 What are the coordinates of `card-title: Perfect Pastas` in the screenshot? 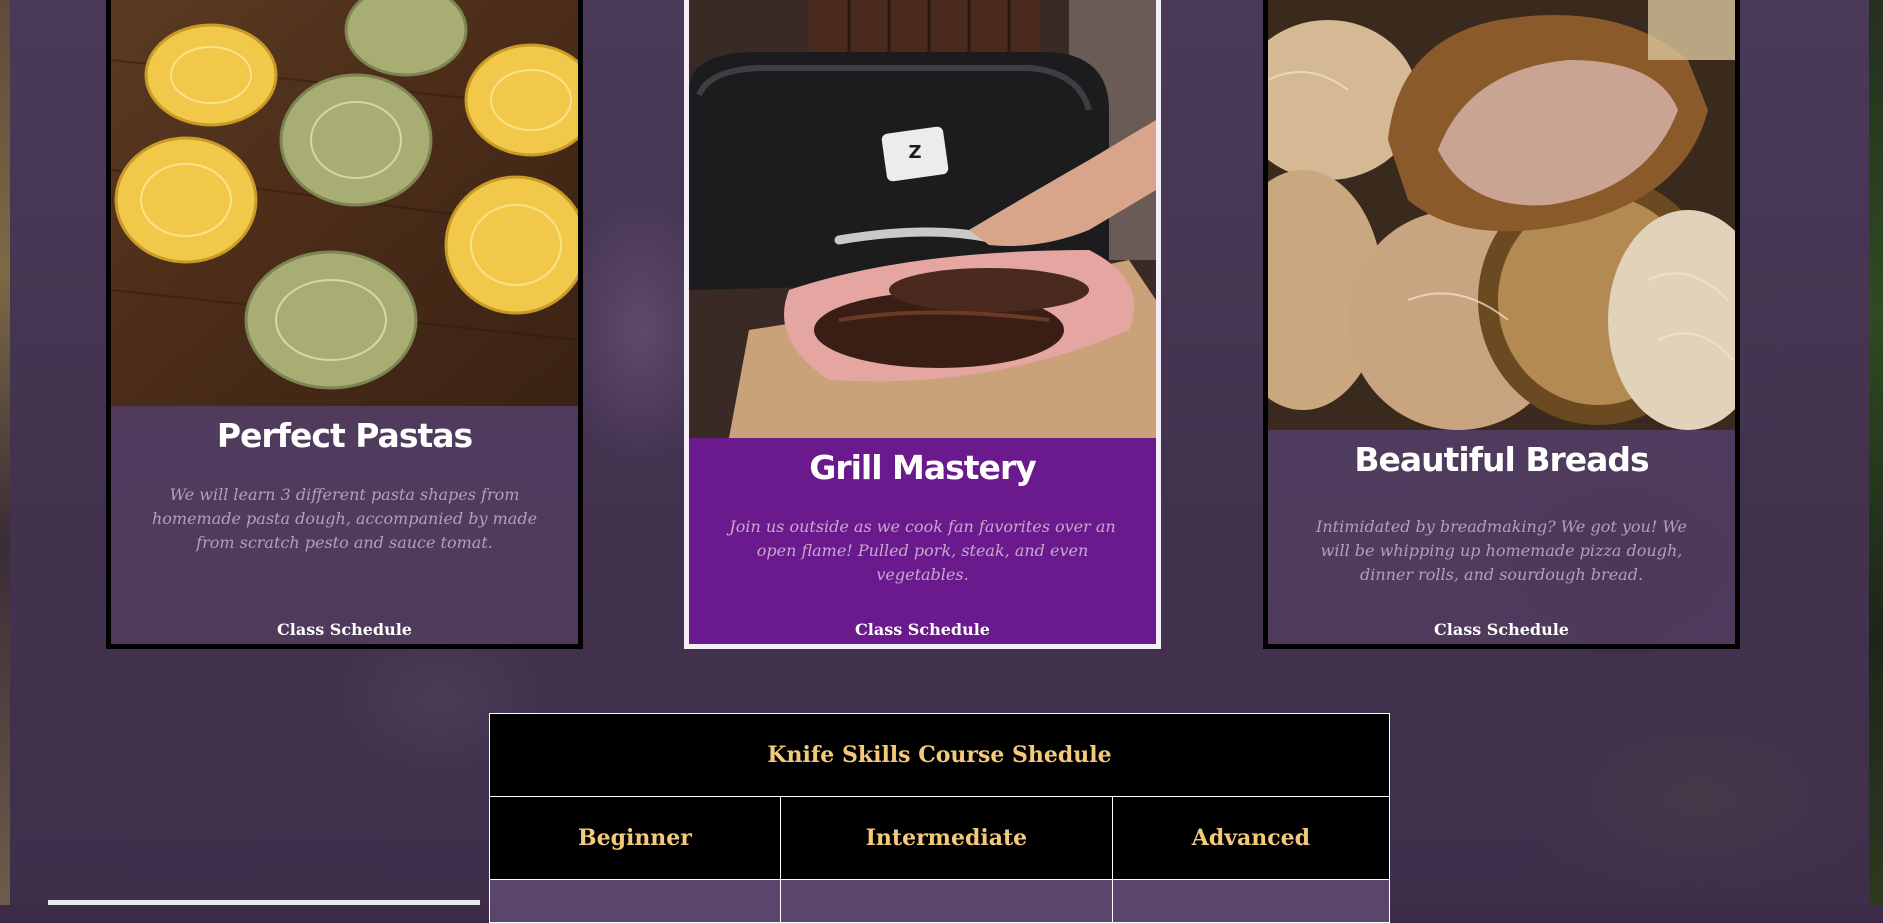 It's located at (344, 435).